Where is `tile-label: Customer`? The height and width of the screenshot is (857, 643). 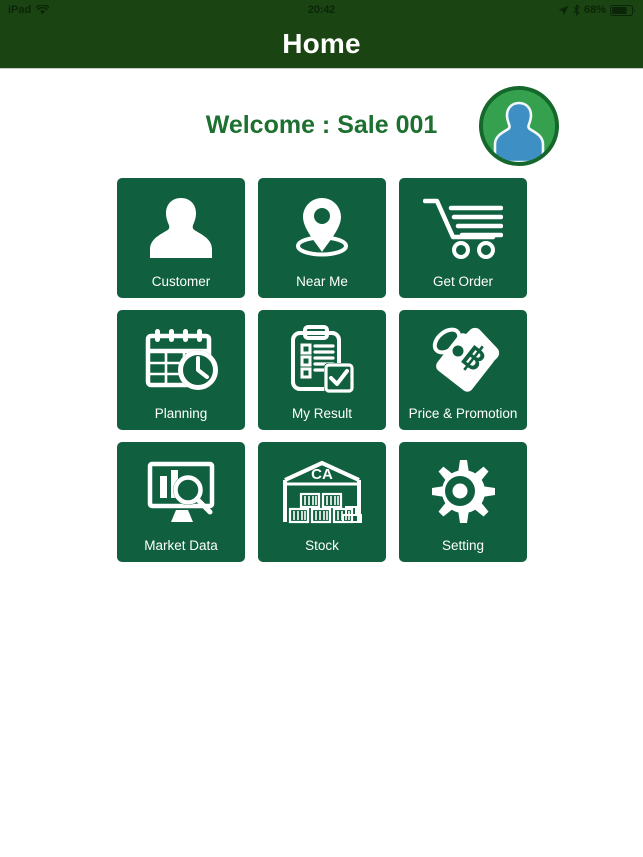 tile-label: Customer is located at coordinates (181, 281).